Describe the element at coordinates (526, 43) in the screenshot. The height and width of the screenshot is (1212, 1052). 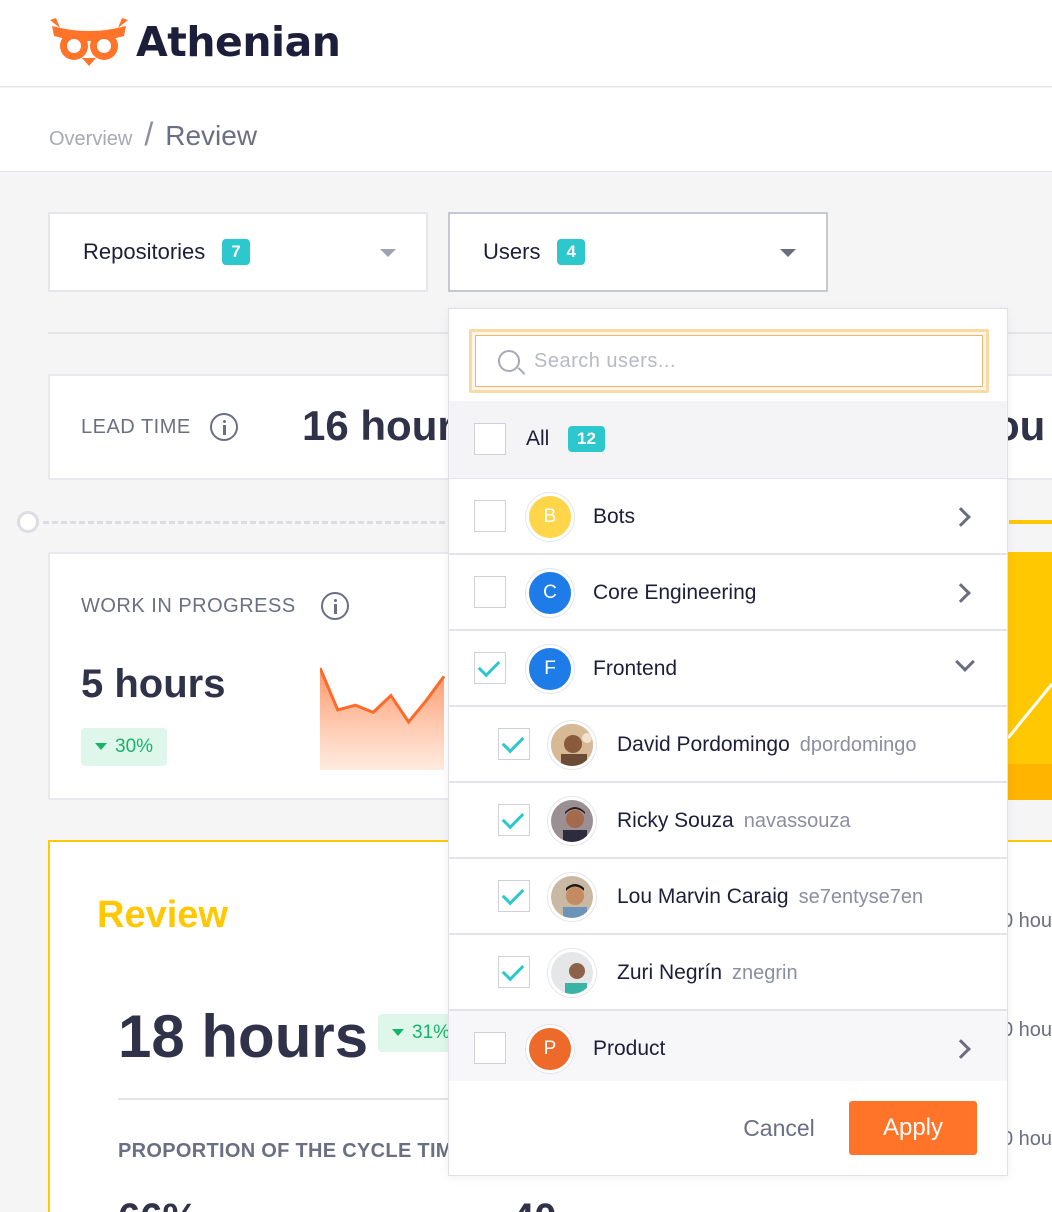
I see `top-bar: Athenian` at that location.